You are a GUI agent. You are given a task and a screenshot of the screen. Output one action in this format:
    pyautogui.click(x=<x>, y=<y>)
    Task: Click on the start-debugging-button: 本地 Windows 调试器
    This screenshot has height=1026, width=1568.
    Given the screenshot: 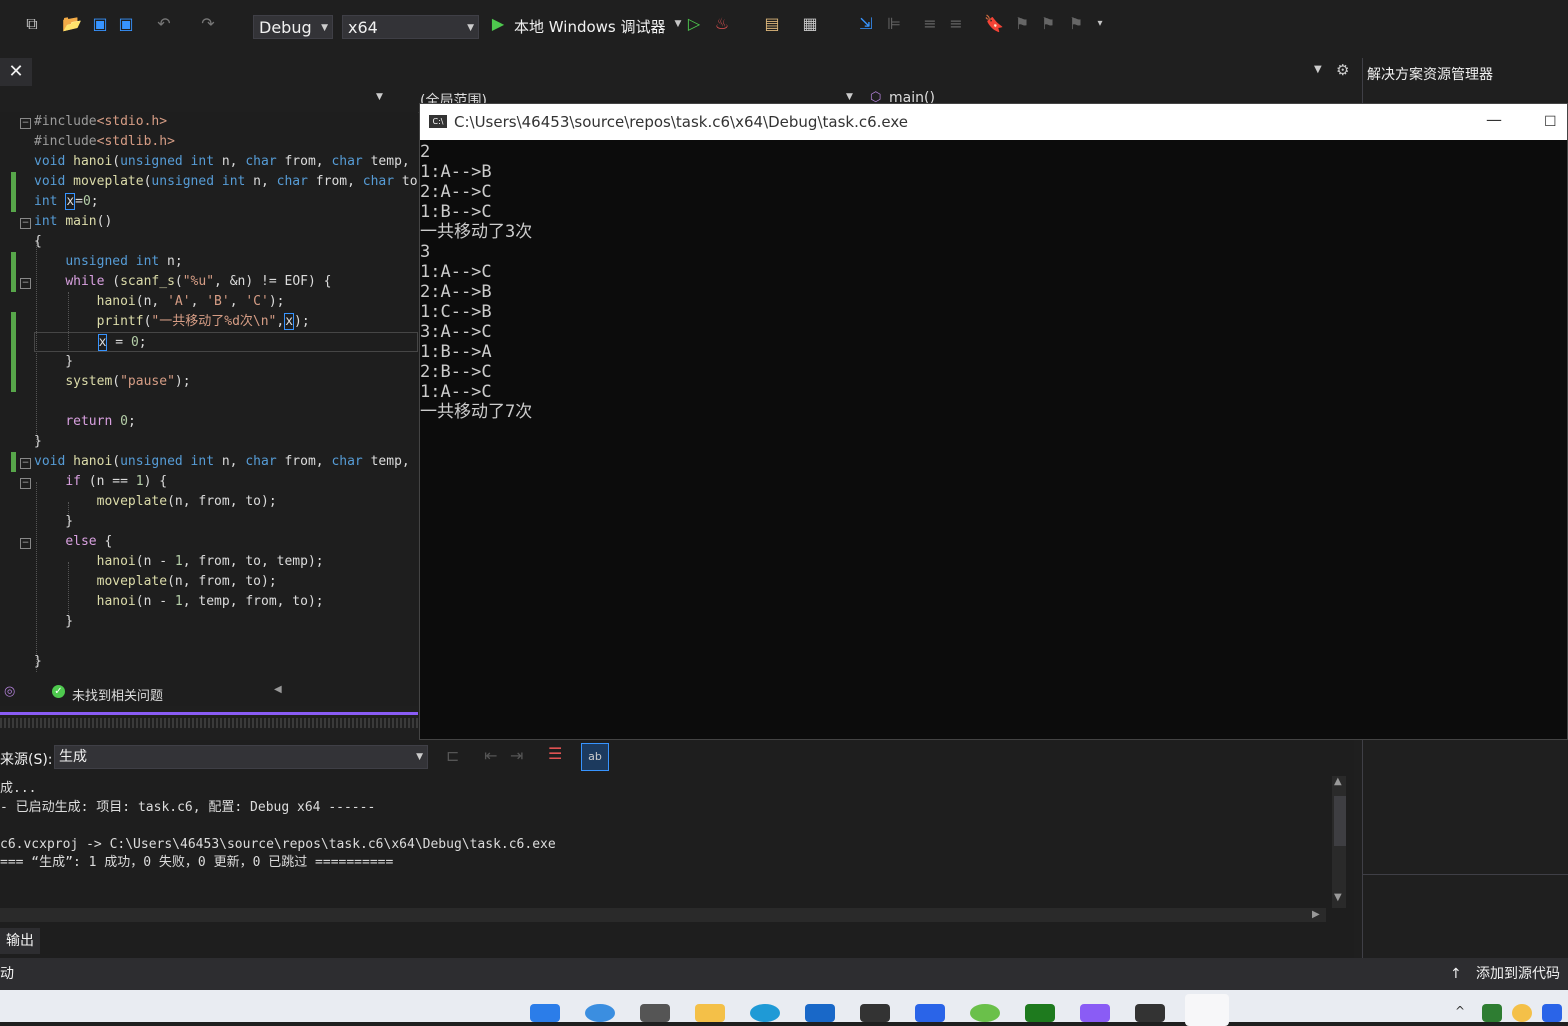 What is the action you would take?
    pyautogui.click(x=590, y=26)
    